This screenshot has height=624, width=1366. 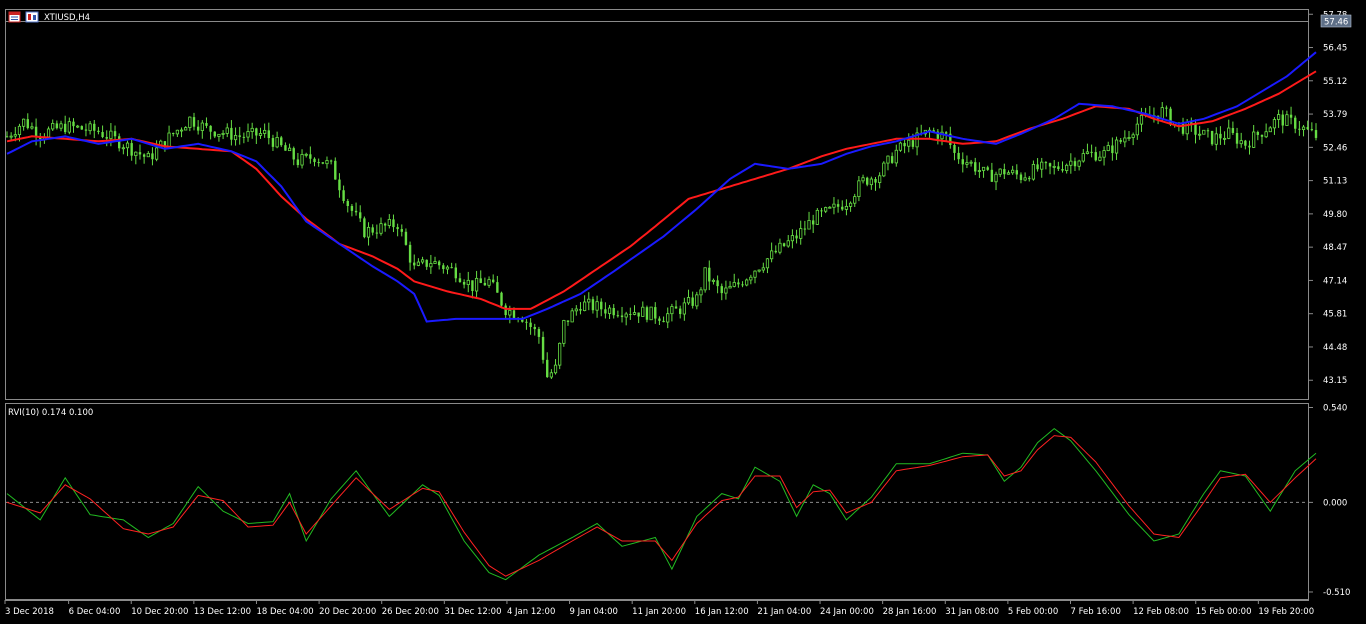 What do you see at coordinates (1335, 281) in the screenshot?
I see `price-tick-label: 47.14` at bounding box center [1335, 281].